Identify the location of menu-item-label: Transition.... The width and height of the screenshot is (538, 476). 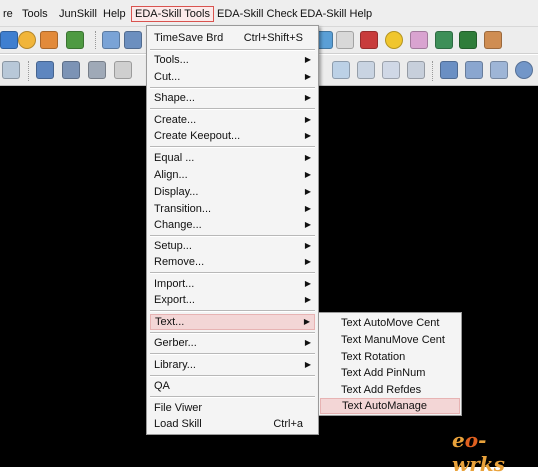
(183, 209).